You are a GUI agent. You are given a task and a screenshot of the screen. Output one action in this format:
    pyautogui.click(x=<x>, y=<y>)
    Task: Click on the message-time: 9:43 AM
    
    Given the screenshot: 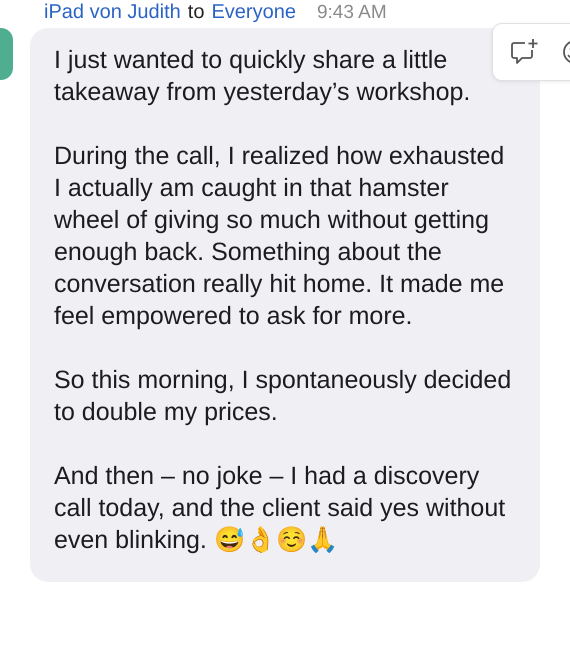 What is the action you would take?
    pyautogui.click(x=351, y=13)
    